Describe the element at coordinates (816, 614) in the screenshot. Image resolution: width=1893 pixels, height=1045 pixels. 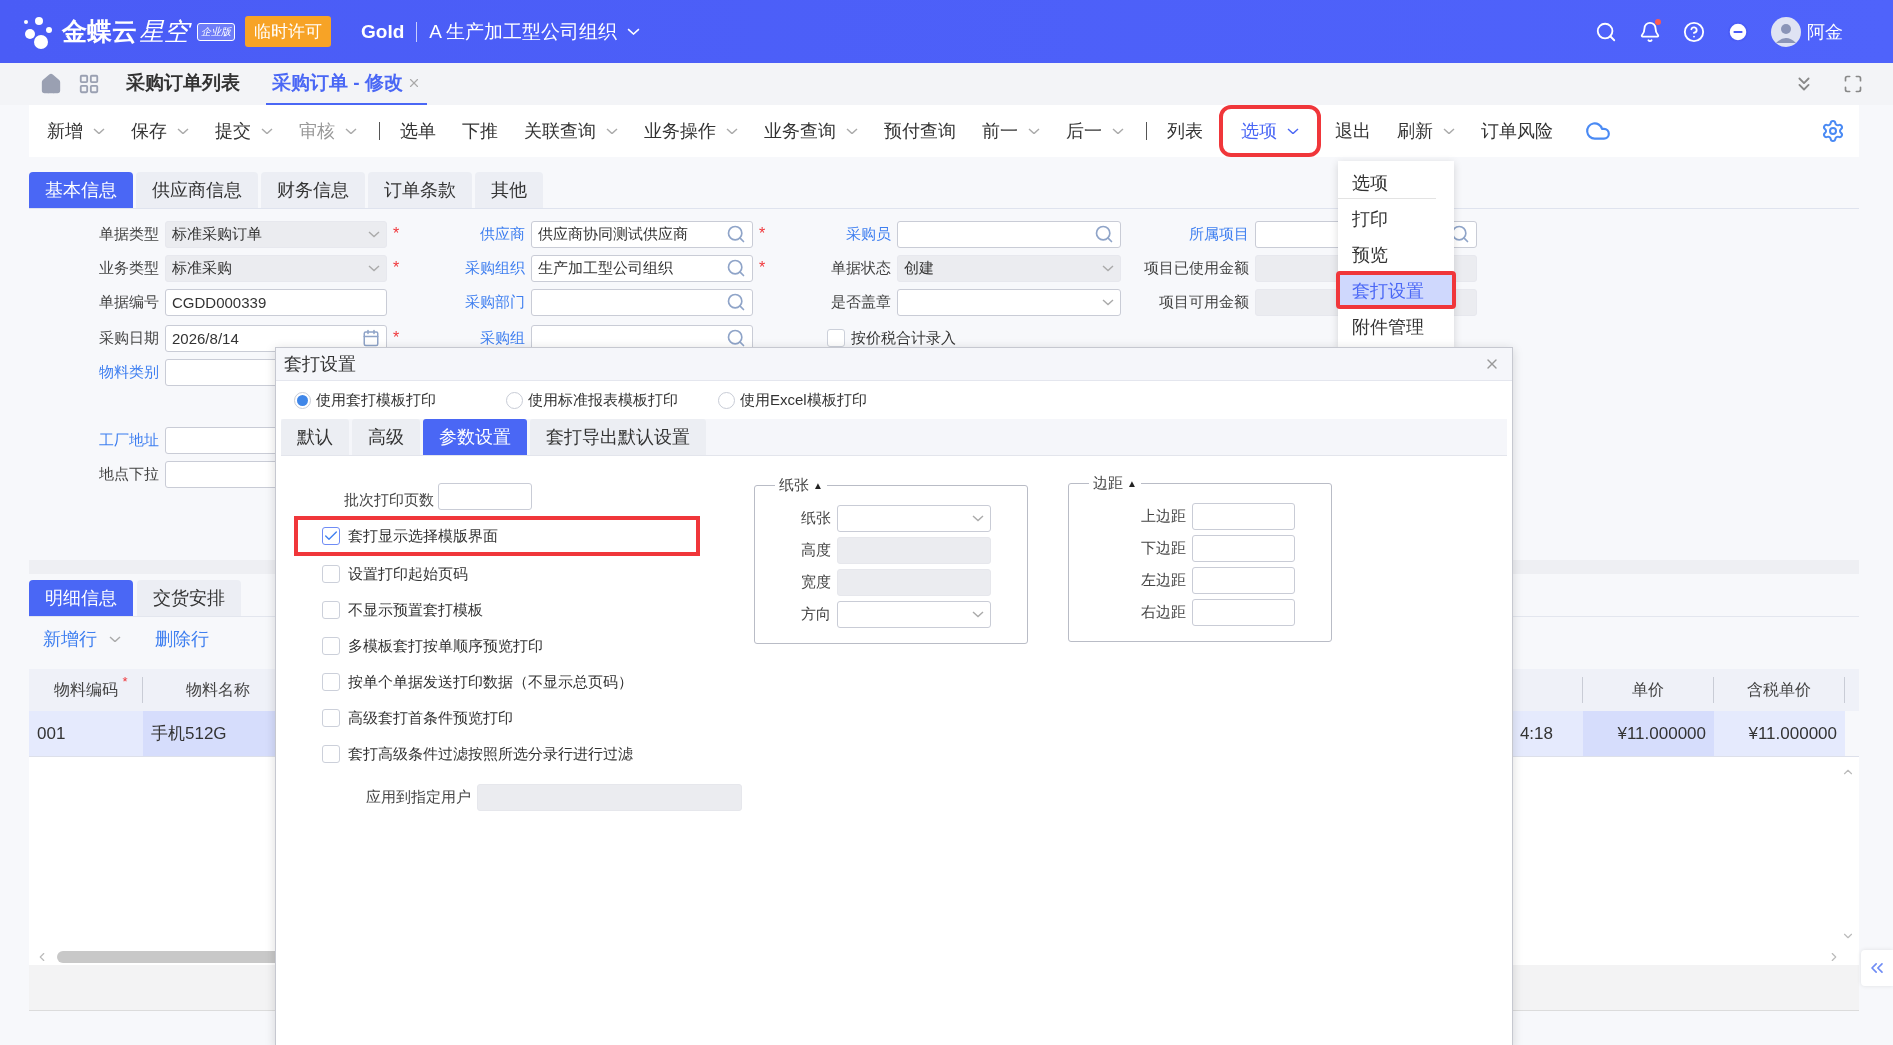
I see `field-label: 方向` at that location.